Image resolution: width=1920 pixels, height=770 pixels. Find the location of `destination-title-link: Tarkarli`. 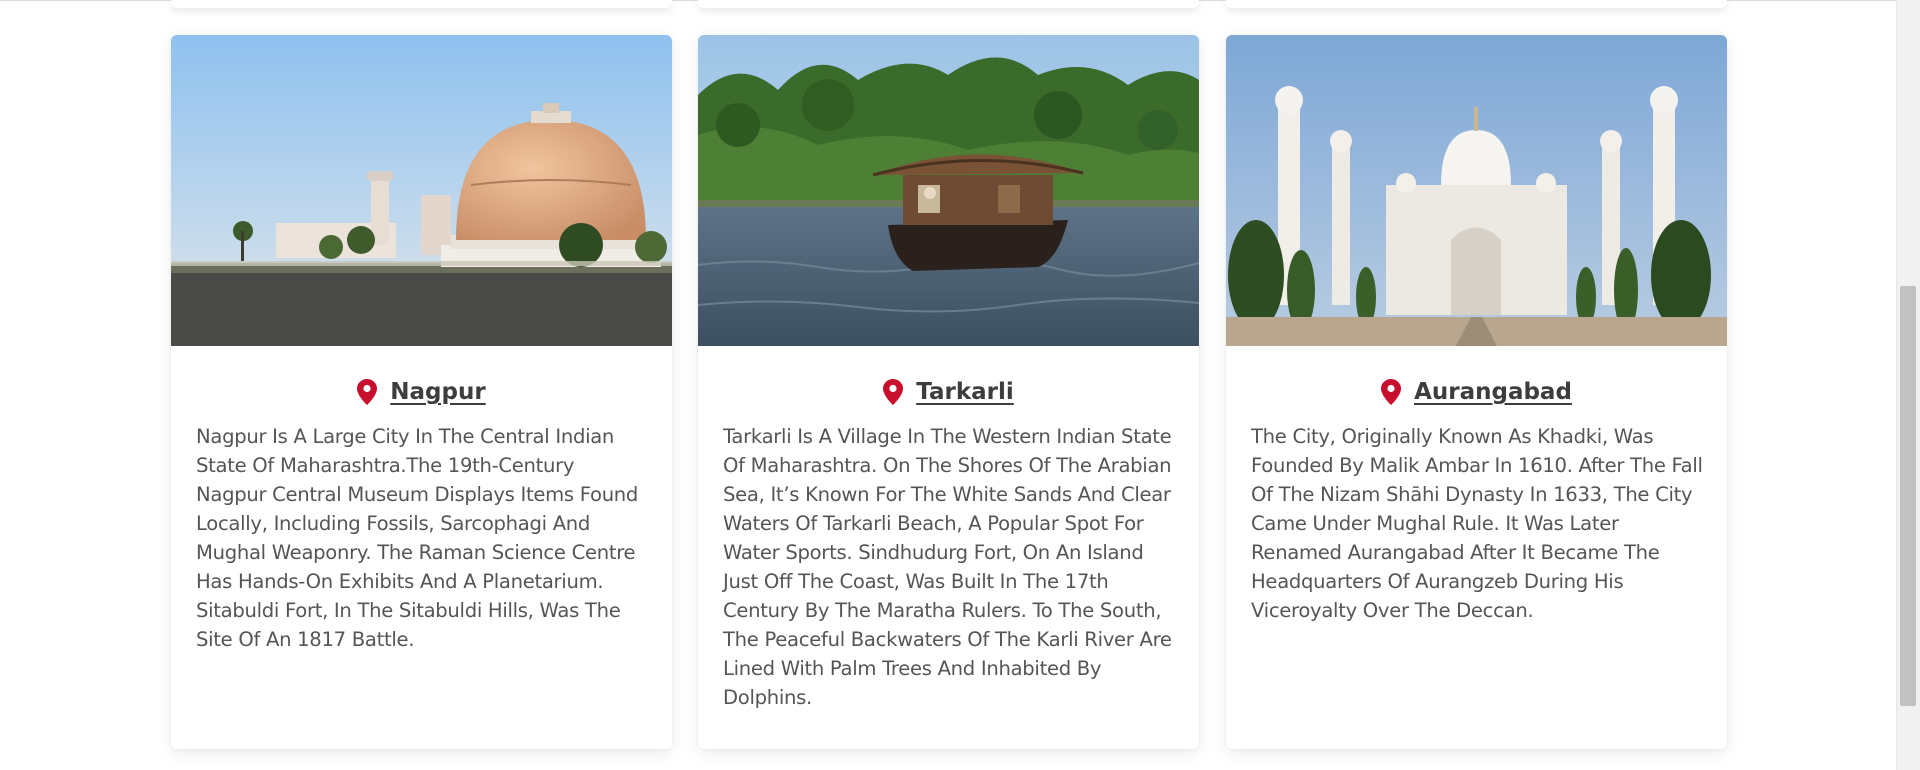

destination-title-link: Tarkarli is located at coordinates (965, 392).